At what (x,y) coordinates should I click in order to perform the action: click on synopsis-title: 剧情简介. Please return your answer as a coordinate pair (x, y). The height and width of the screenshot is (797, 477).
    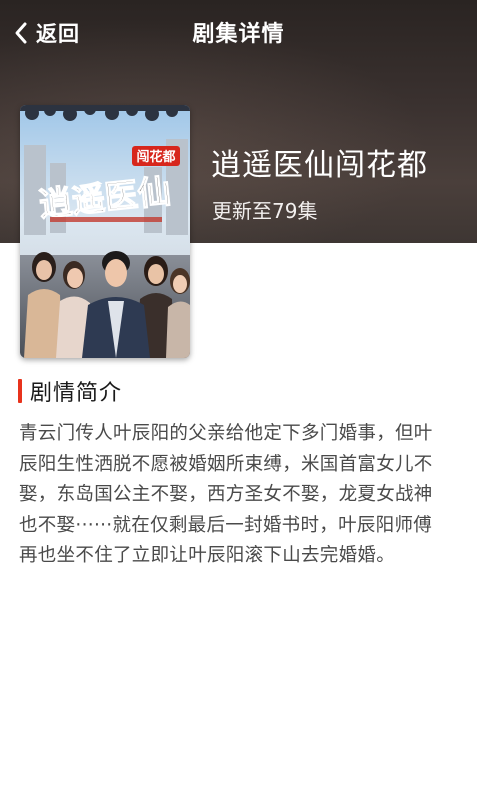
    Looking at the image, I should click on (76, 393).